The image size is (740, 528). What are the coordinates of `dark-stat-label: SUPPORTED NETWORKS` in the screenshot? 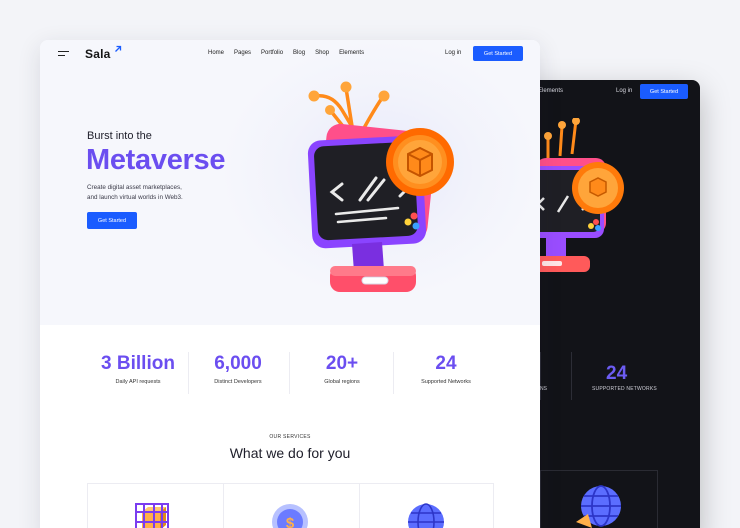 It's located at (624, 389).